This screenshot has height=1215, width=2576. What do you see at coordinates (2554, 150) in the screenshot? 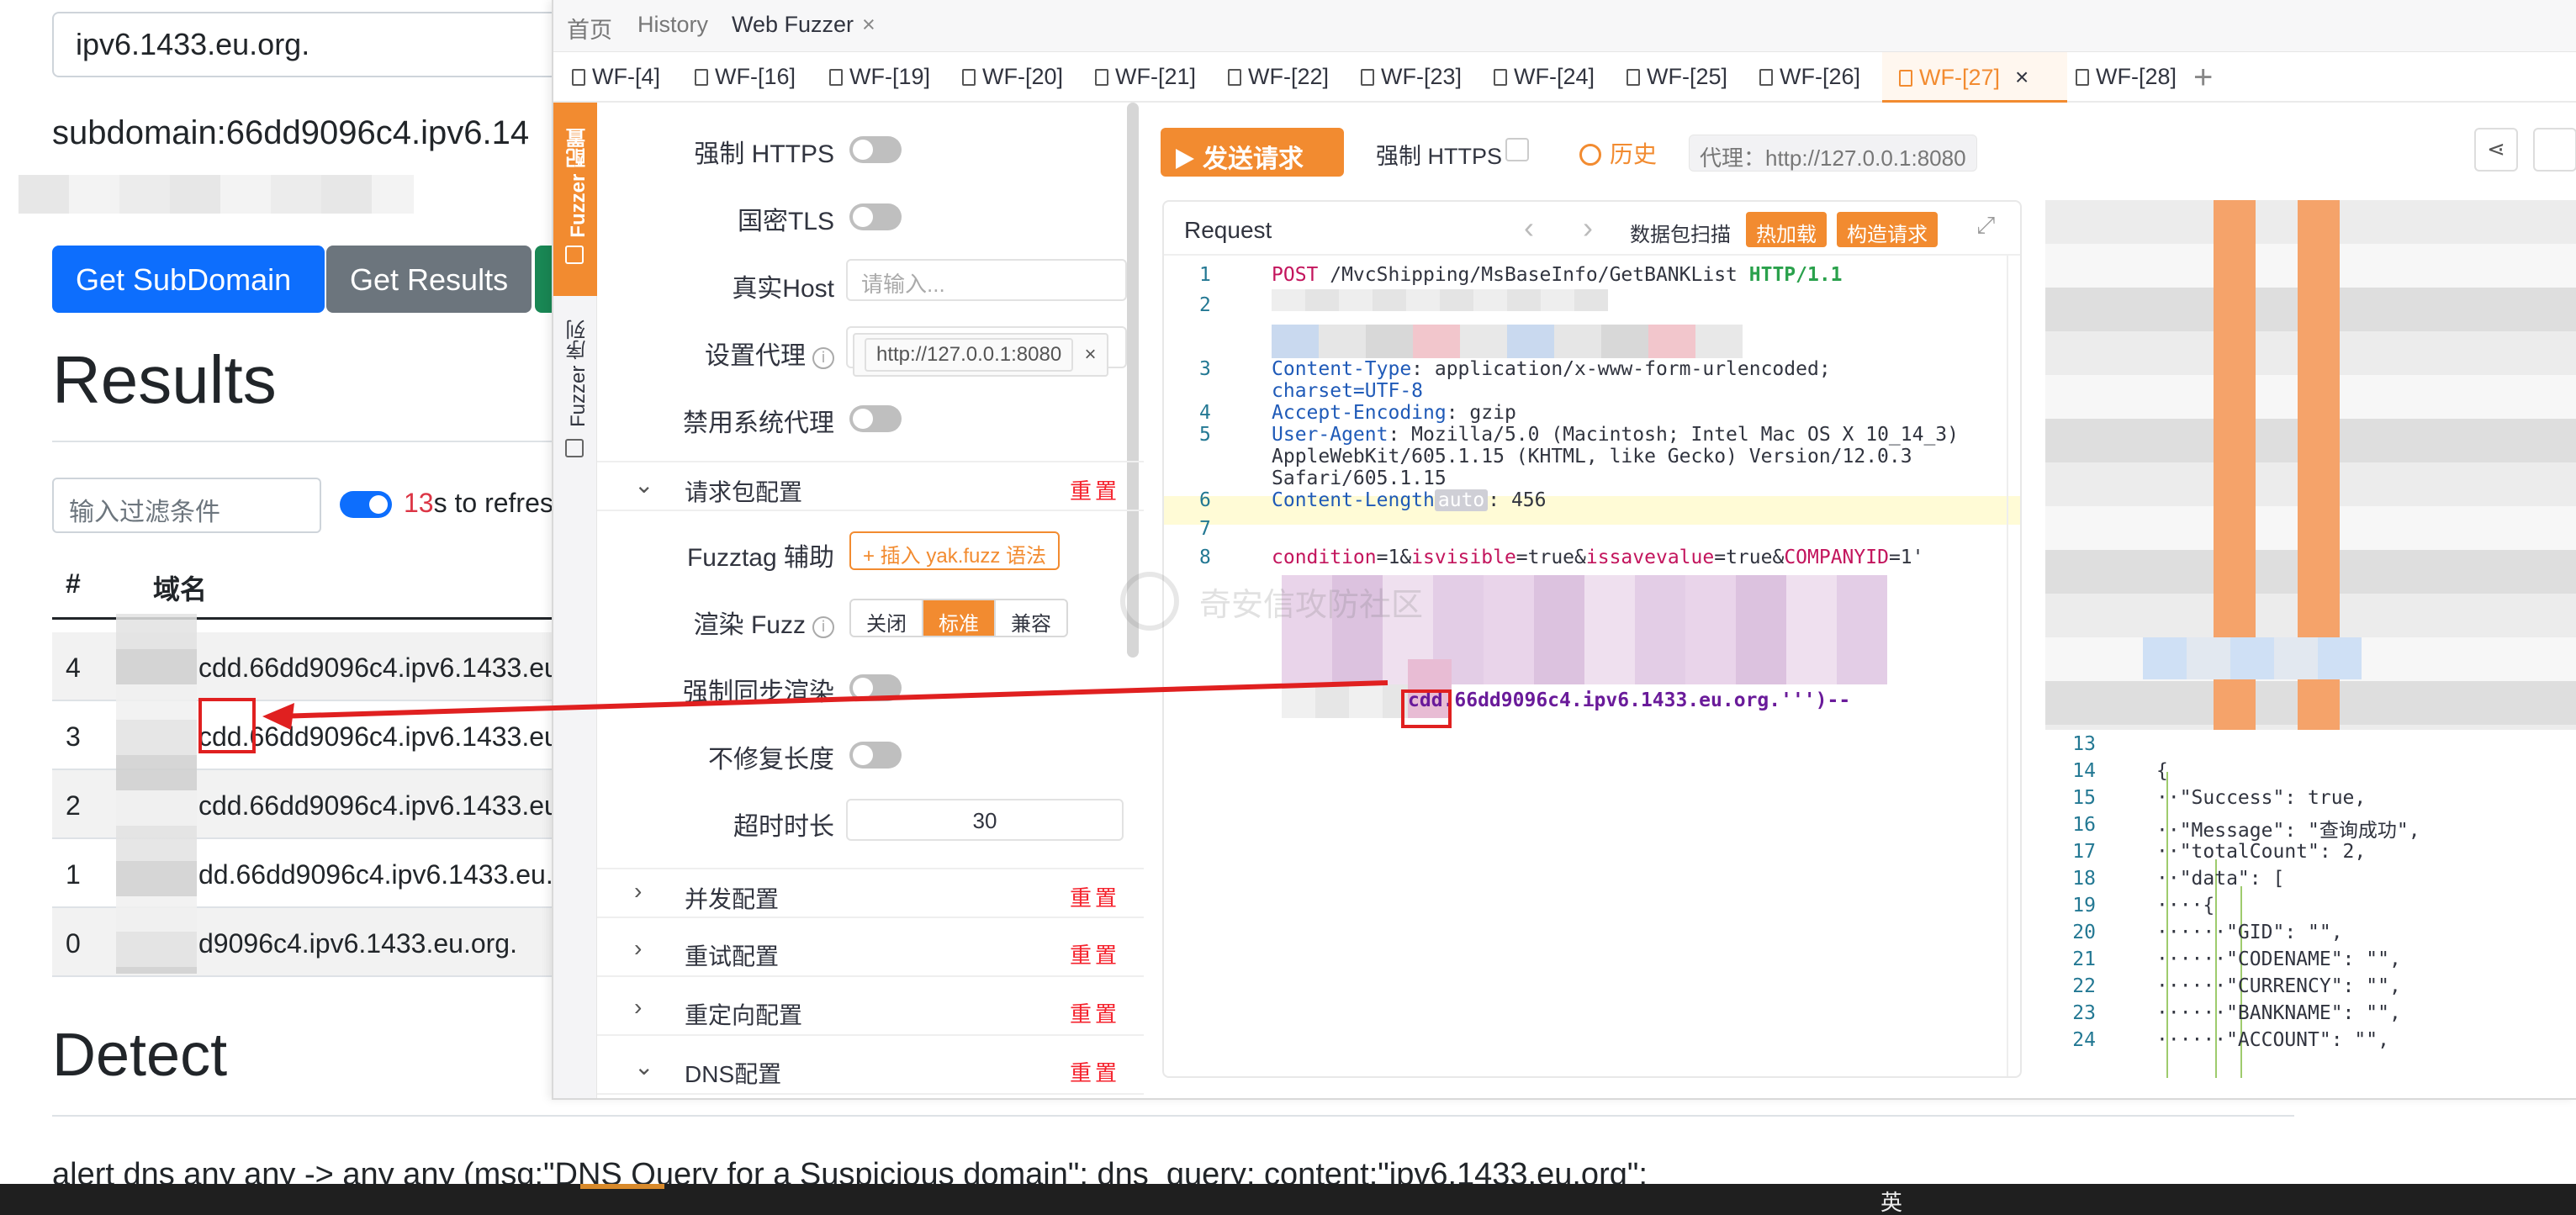
I see `export-icon` at bounding box center [2554, 150].